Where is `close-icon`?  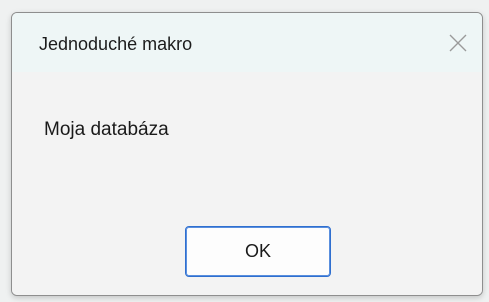
close-icon is located at coordinates (458, 43).